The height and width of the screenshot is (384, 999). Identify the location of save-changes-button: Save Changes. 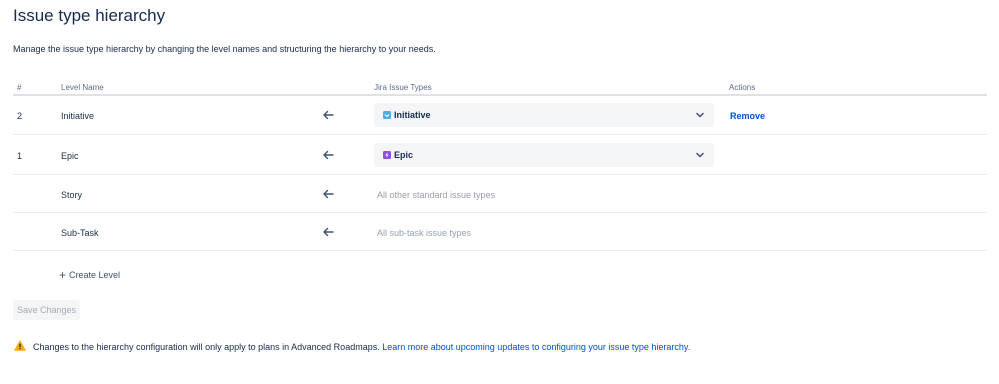
(46, 310).